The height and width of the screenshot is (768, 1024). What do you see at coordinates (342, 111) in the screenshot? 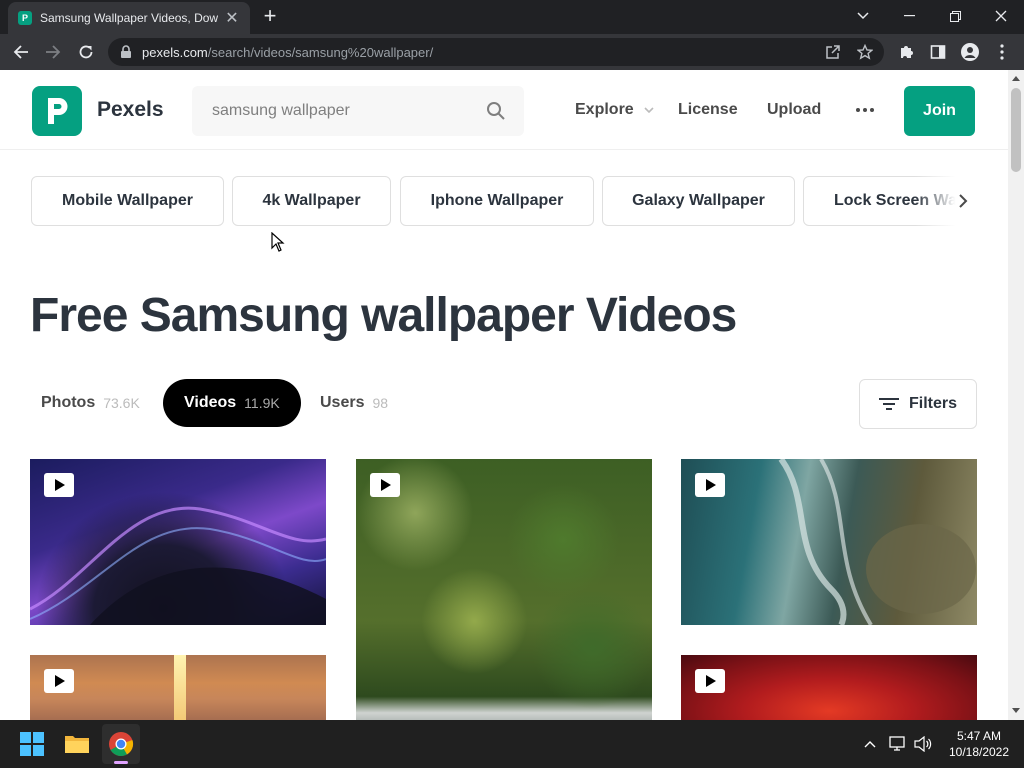
I see `search-input` at bounding box center [342, 111].